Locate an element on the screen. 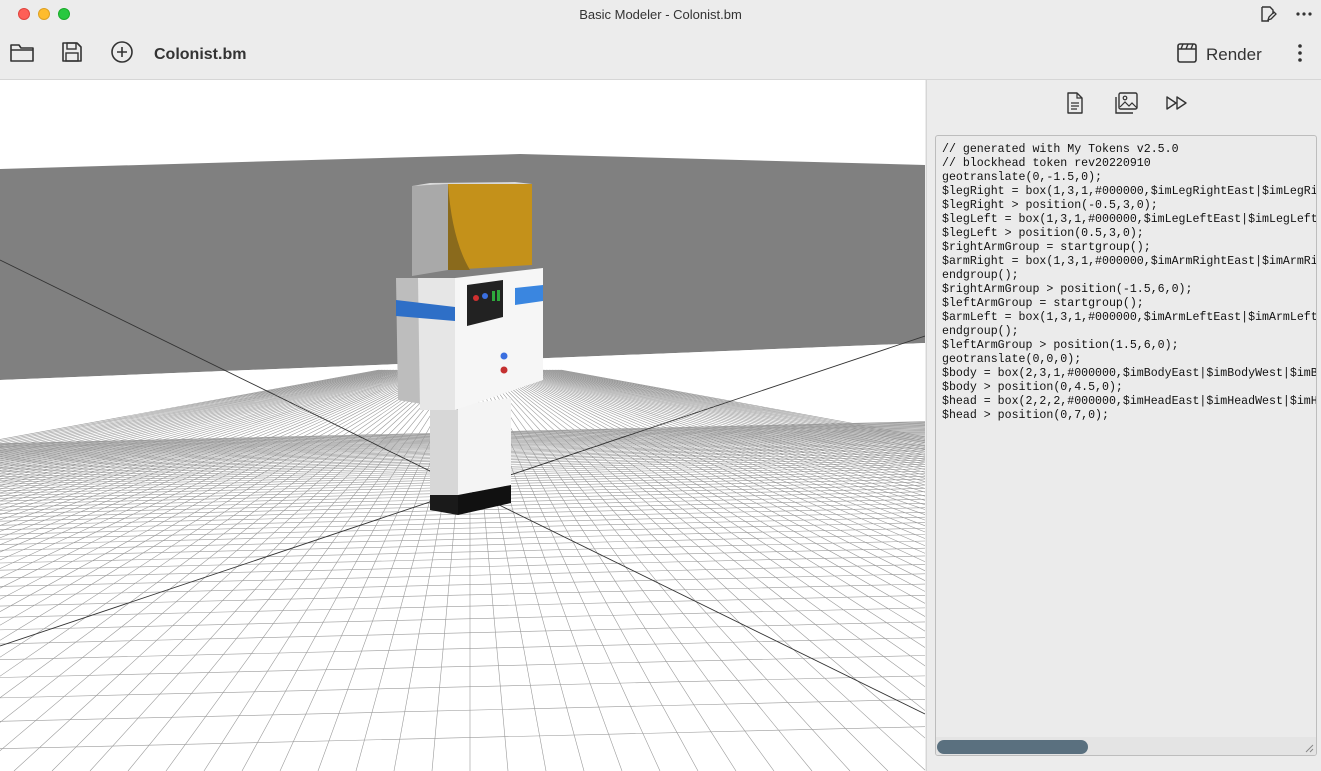  kebab-menu-icon is located at coordinates (1300, 55).